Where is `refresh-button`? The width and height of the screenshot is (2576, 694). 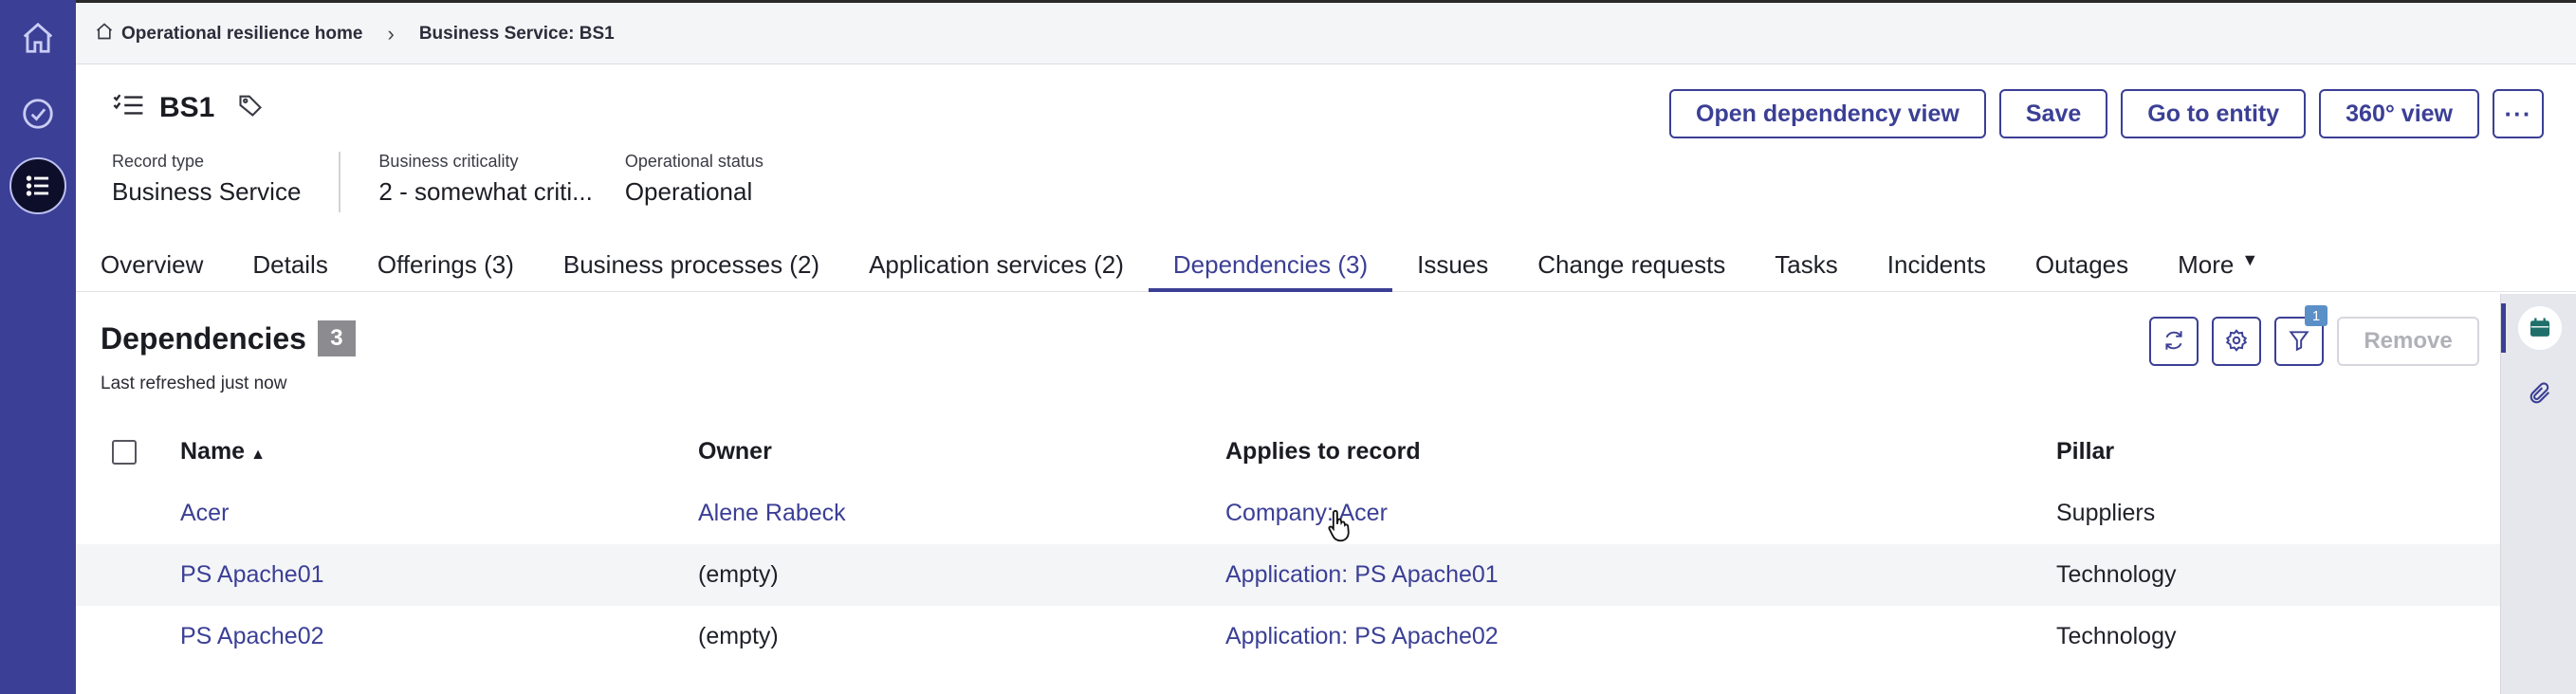 refresh-button is located at coordinates (2174, 342).